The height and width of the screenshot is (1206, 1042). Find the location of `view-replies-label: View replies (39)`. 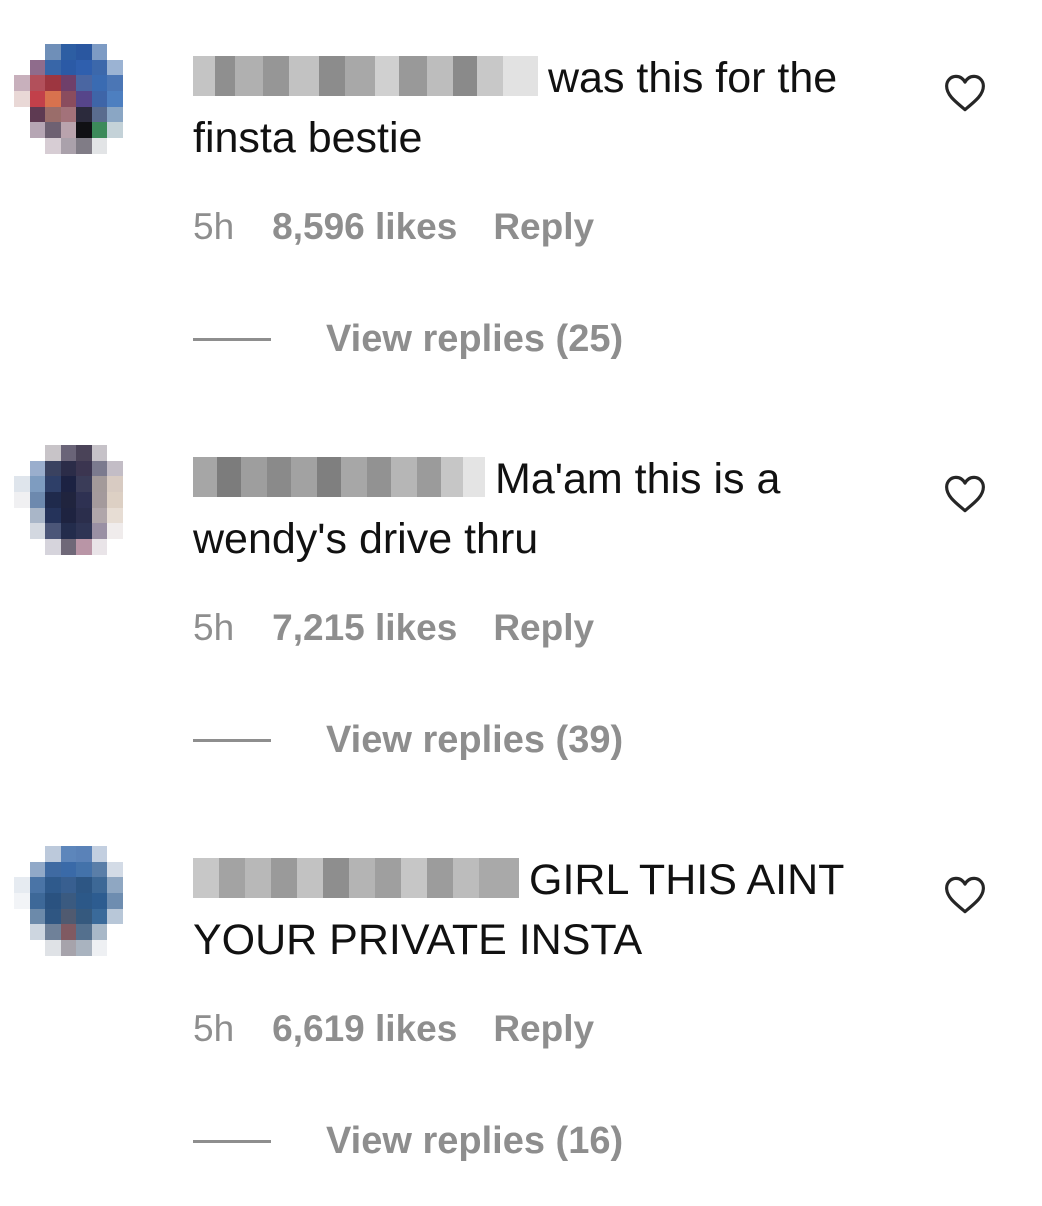

view-replies-label: View replies (39) is located at coordinates (475, 740).